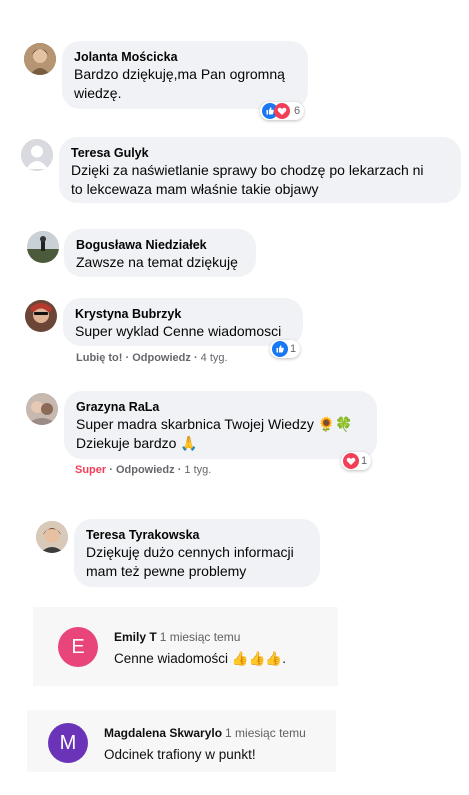 The height and width of the screenshot is (795, 469). What do you see at coordinates (180, 754) in the screenshot?
I see `comment-text: Odcinek trafiony w punkt!` at bounding box center [180, 754].